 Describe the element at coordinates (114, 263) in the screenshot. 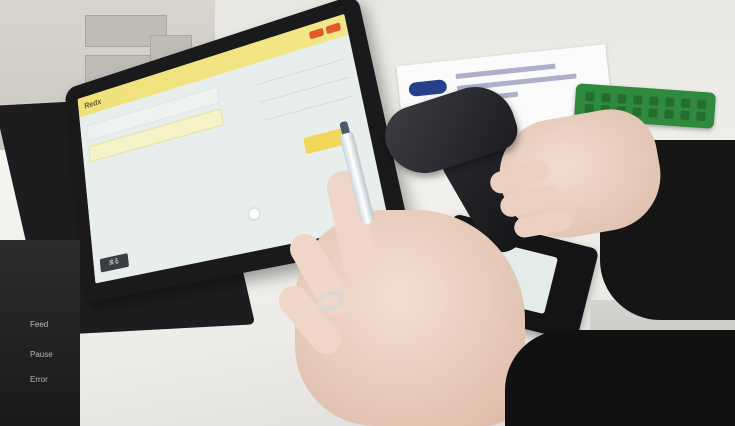

I see `back-button: 戻る` at that location.